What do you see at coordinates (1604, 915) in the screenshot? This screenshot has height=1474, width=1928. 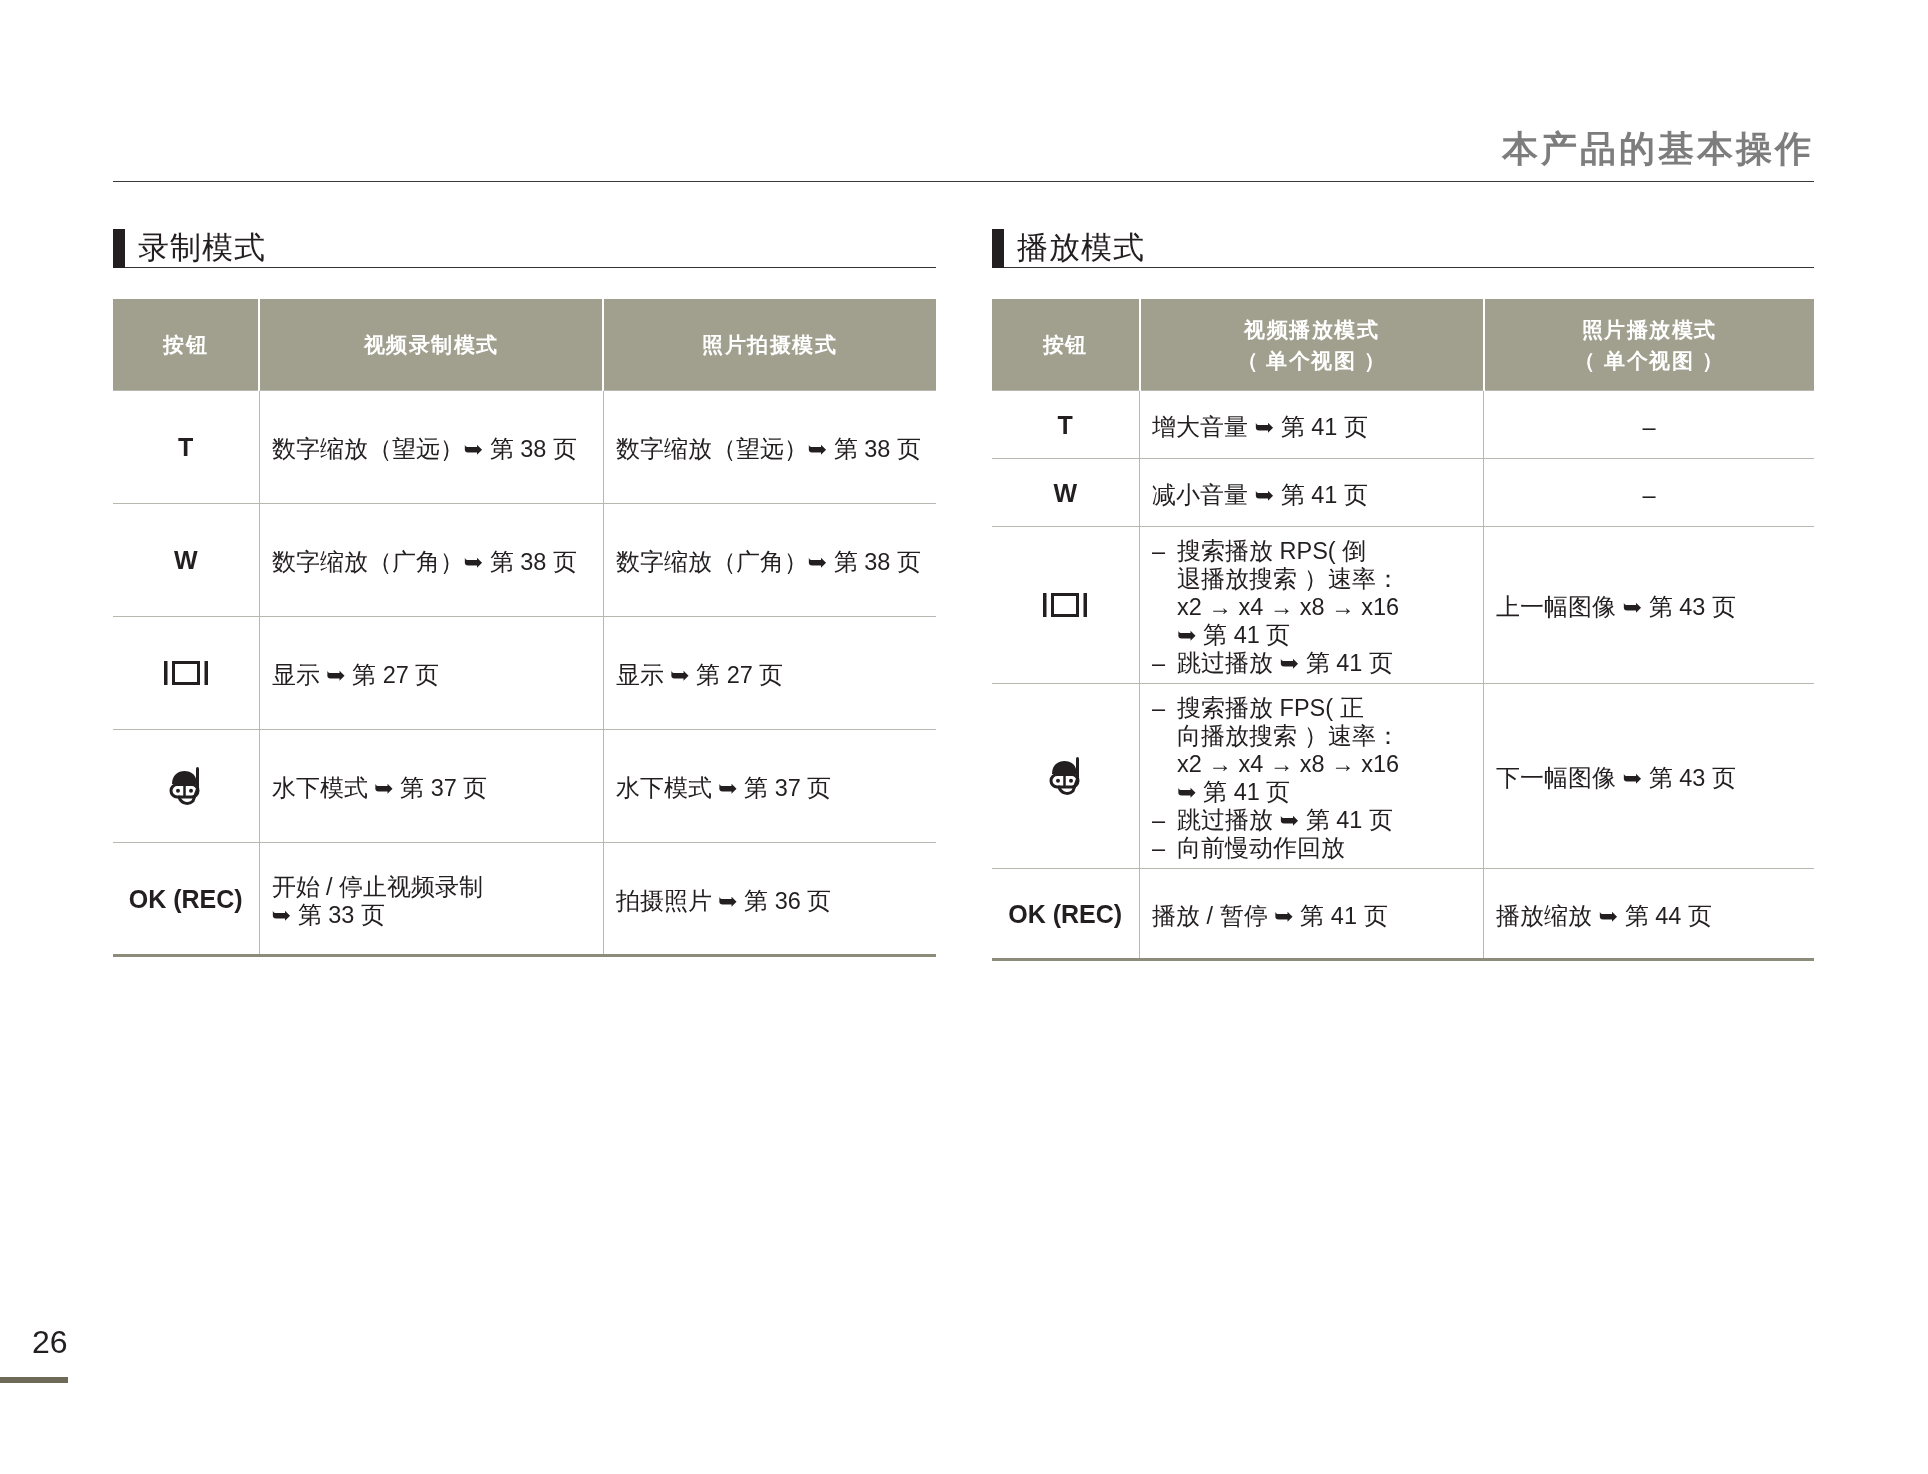 I see `function-text: 播放缩放 ➥ 第 44 页` at bounding box center [1604, 915].